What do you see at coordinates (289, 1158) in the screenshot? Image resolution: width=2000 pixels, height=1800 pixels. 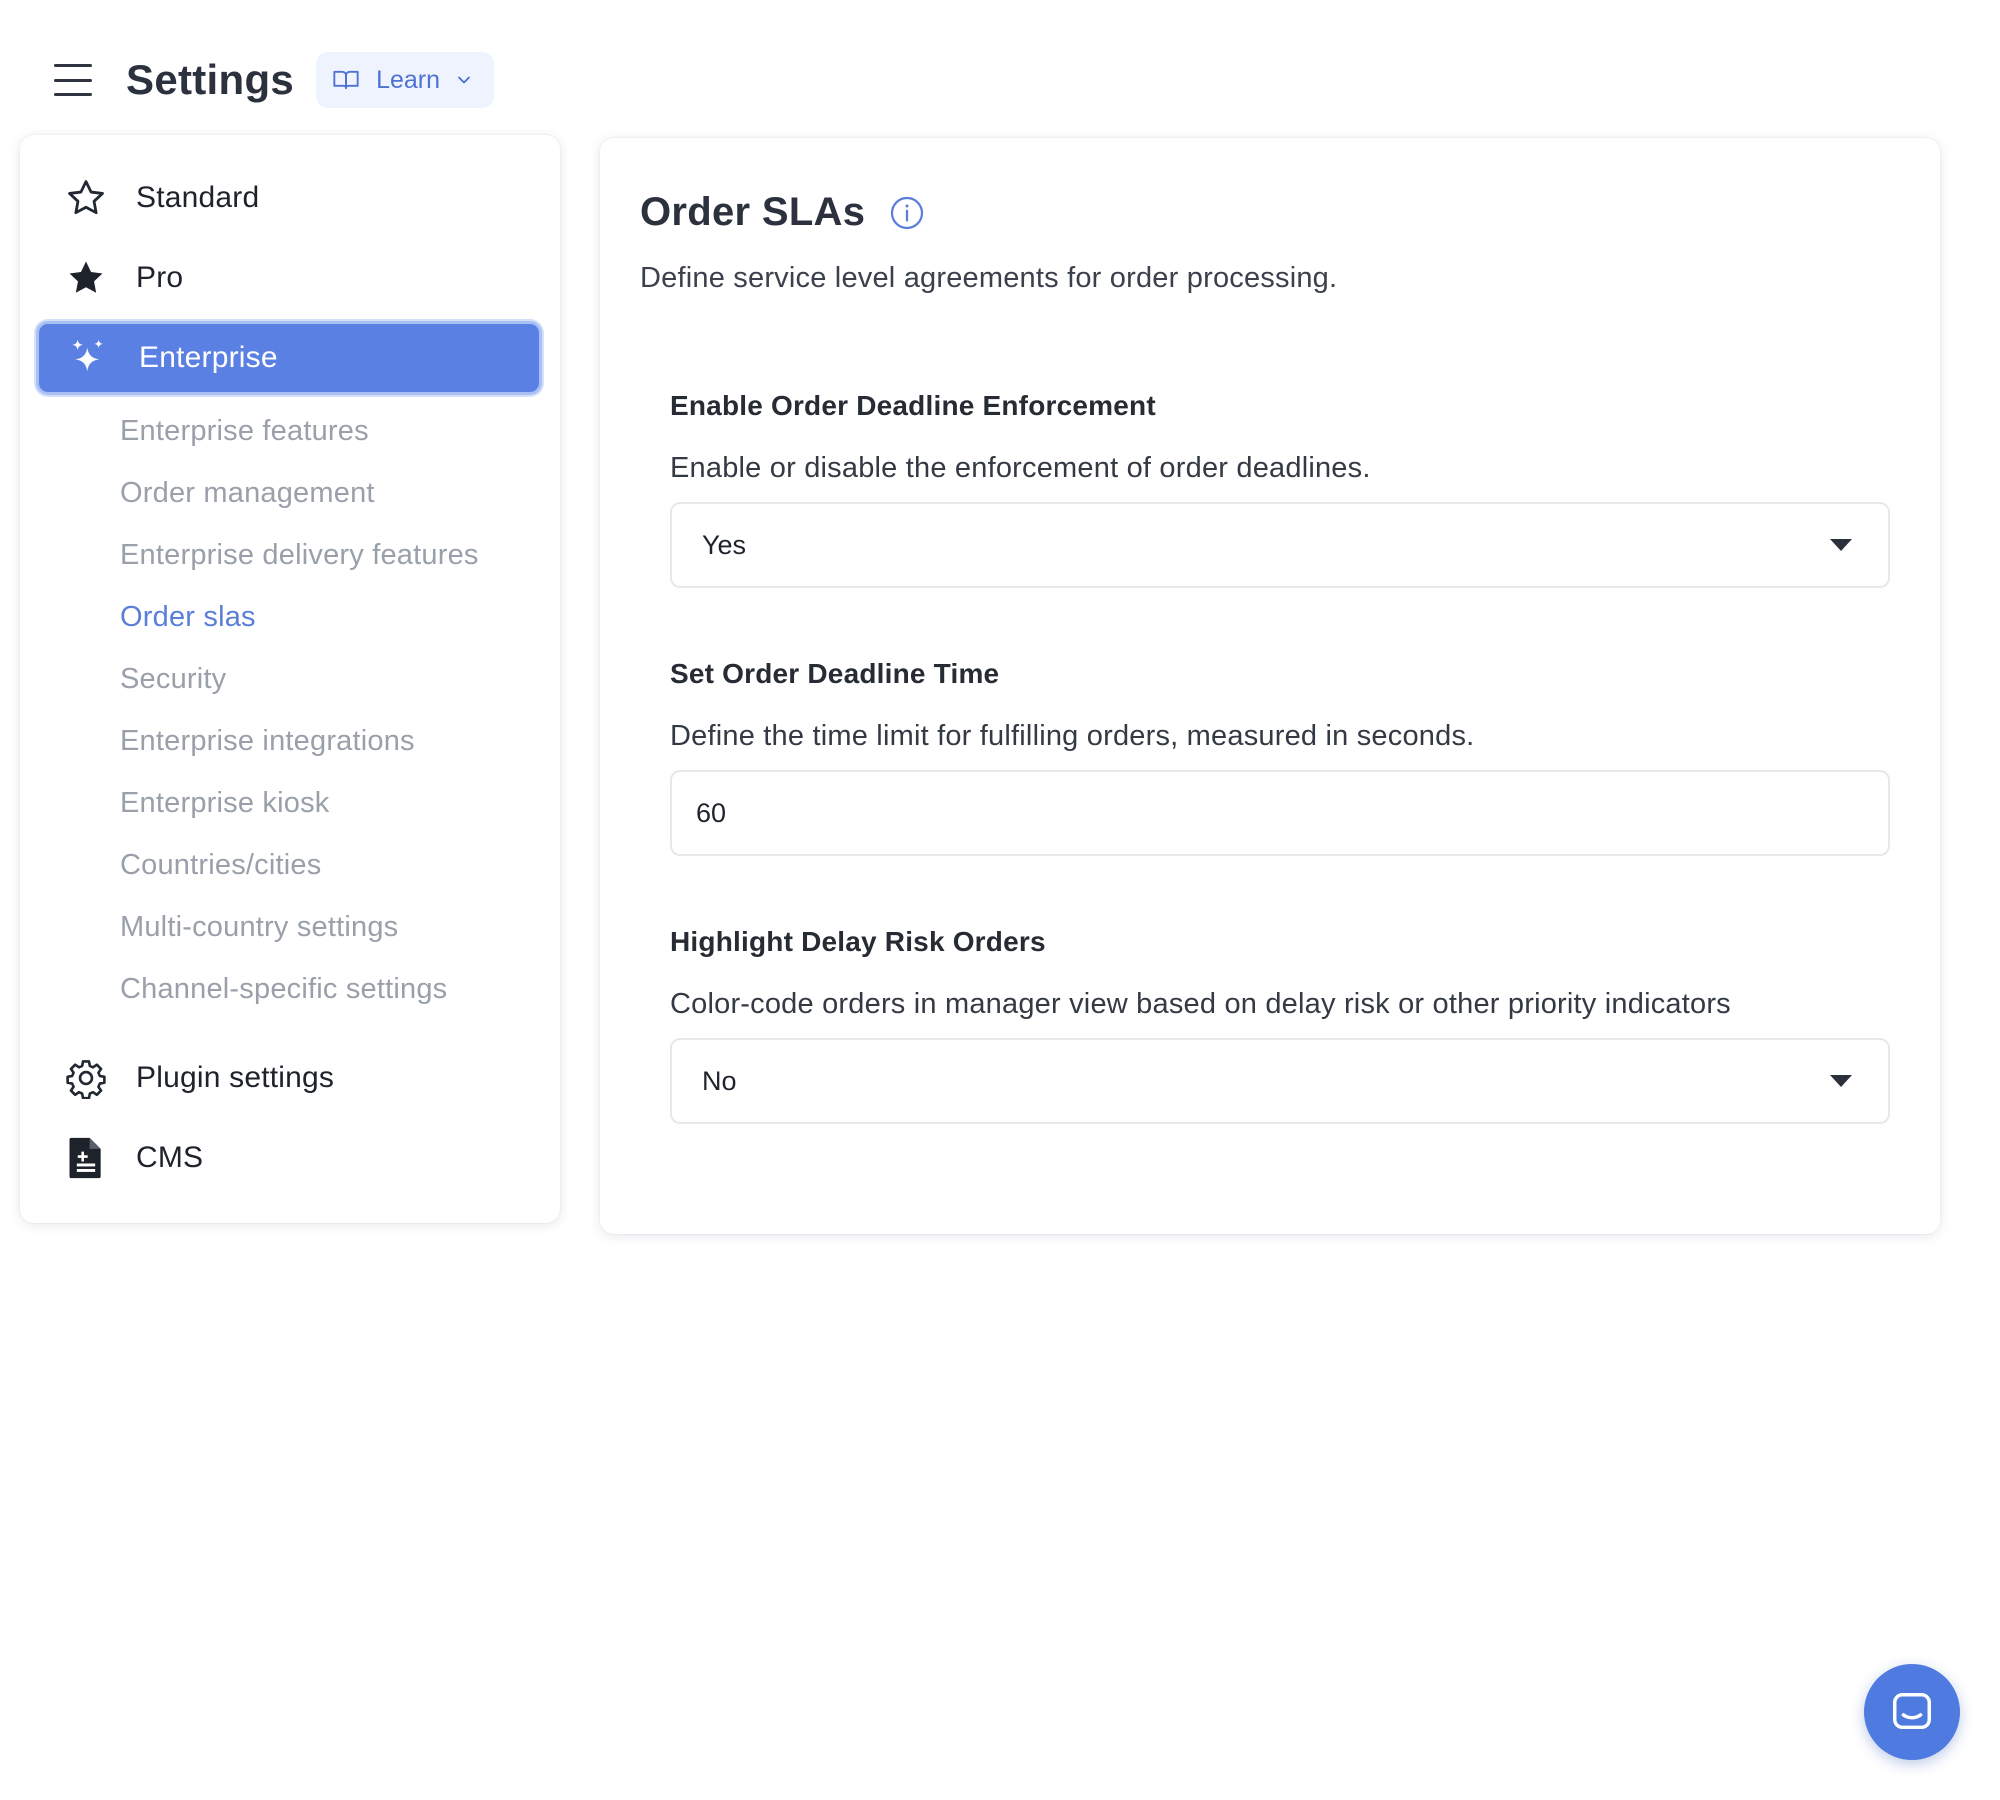 I see `sidebar-item-cms: CMS` at bounding box center [289, 1158].